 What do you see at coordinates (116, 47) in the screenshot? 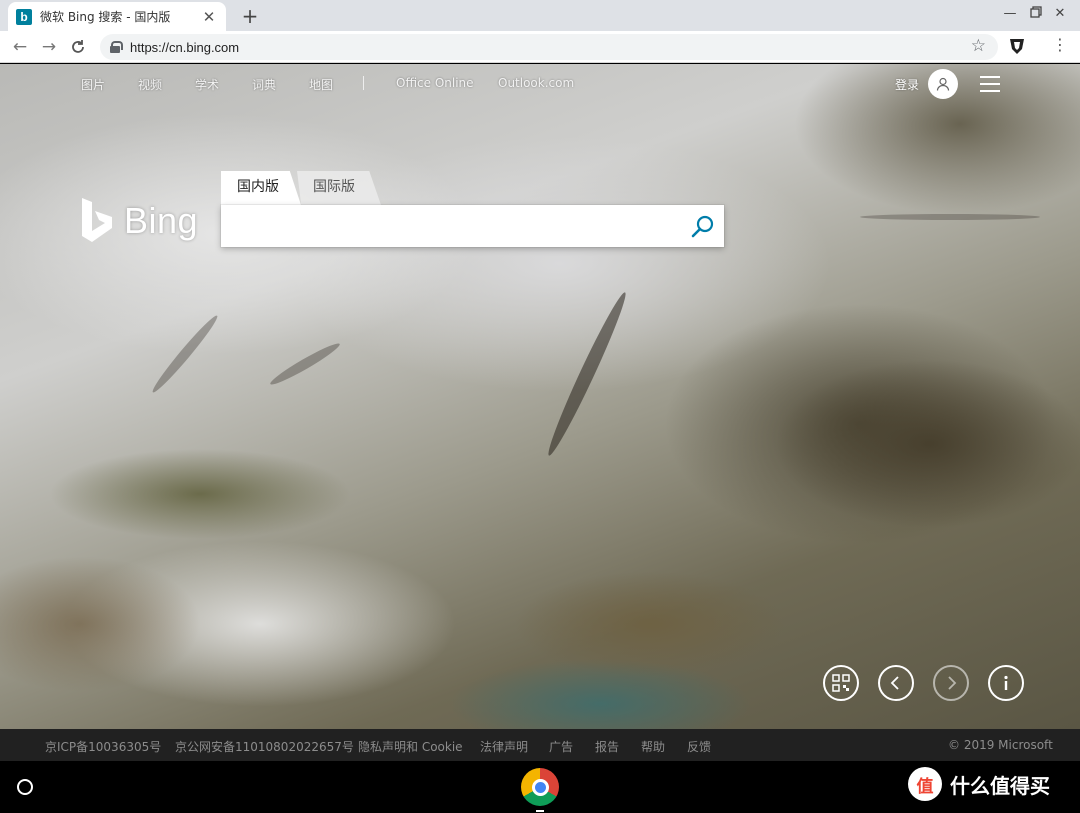
I see `lock-icon` at bounding box center [116, 47].